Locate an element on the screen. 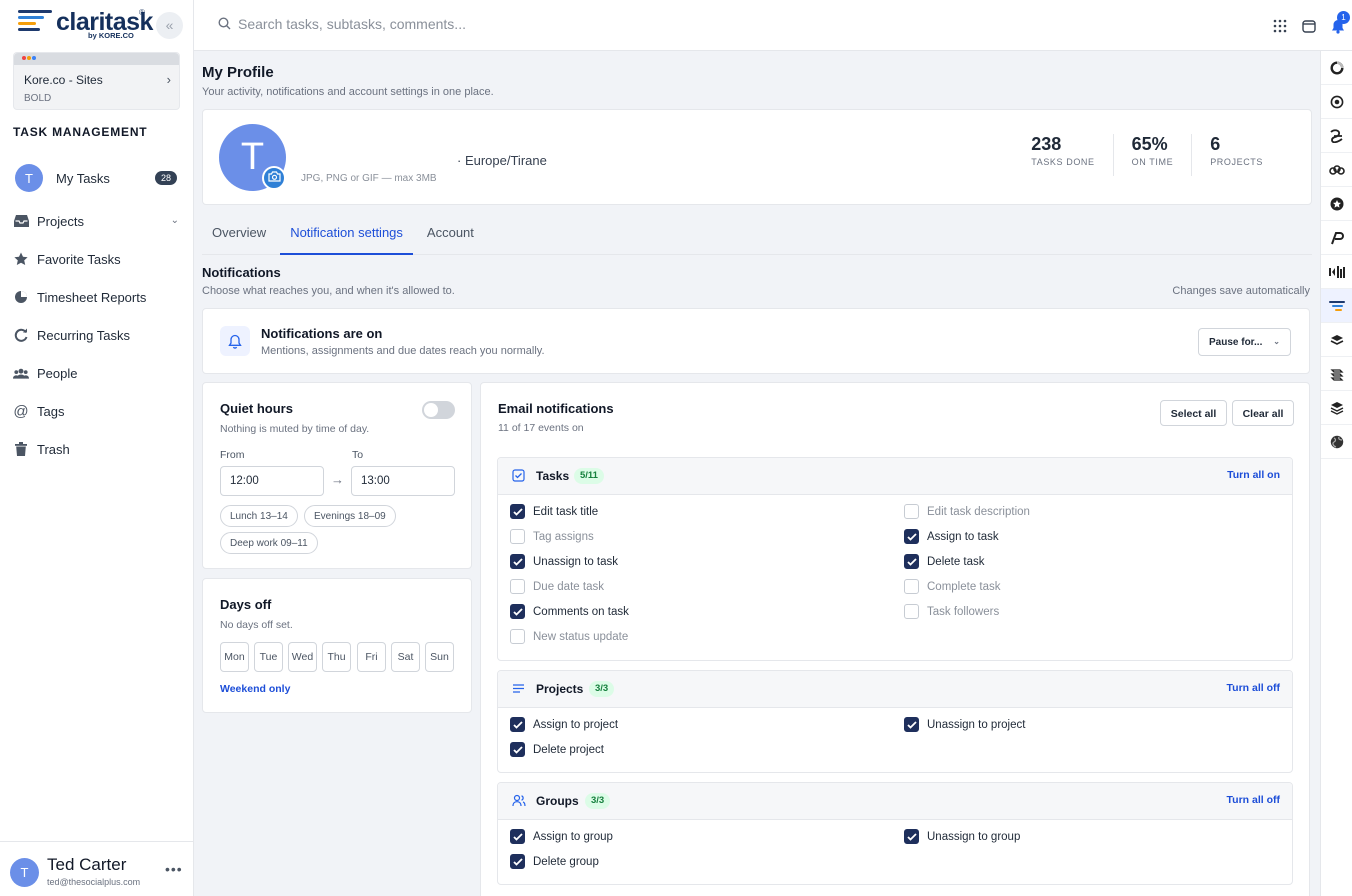 This screenshot has height=896, width=1352. user-menu: T Ted Carter ted@thesocialplus.com ••• is located at coordinates (96, 868).